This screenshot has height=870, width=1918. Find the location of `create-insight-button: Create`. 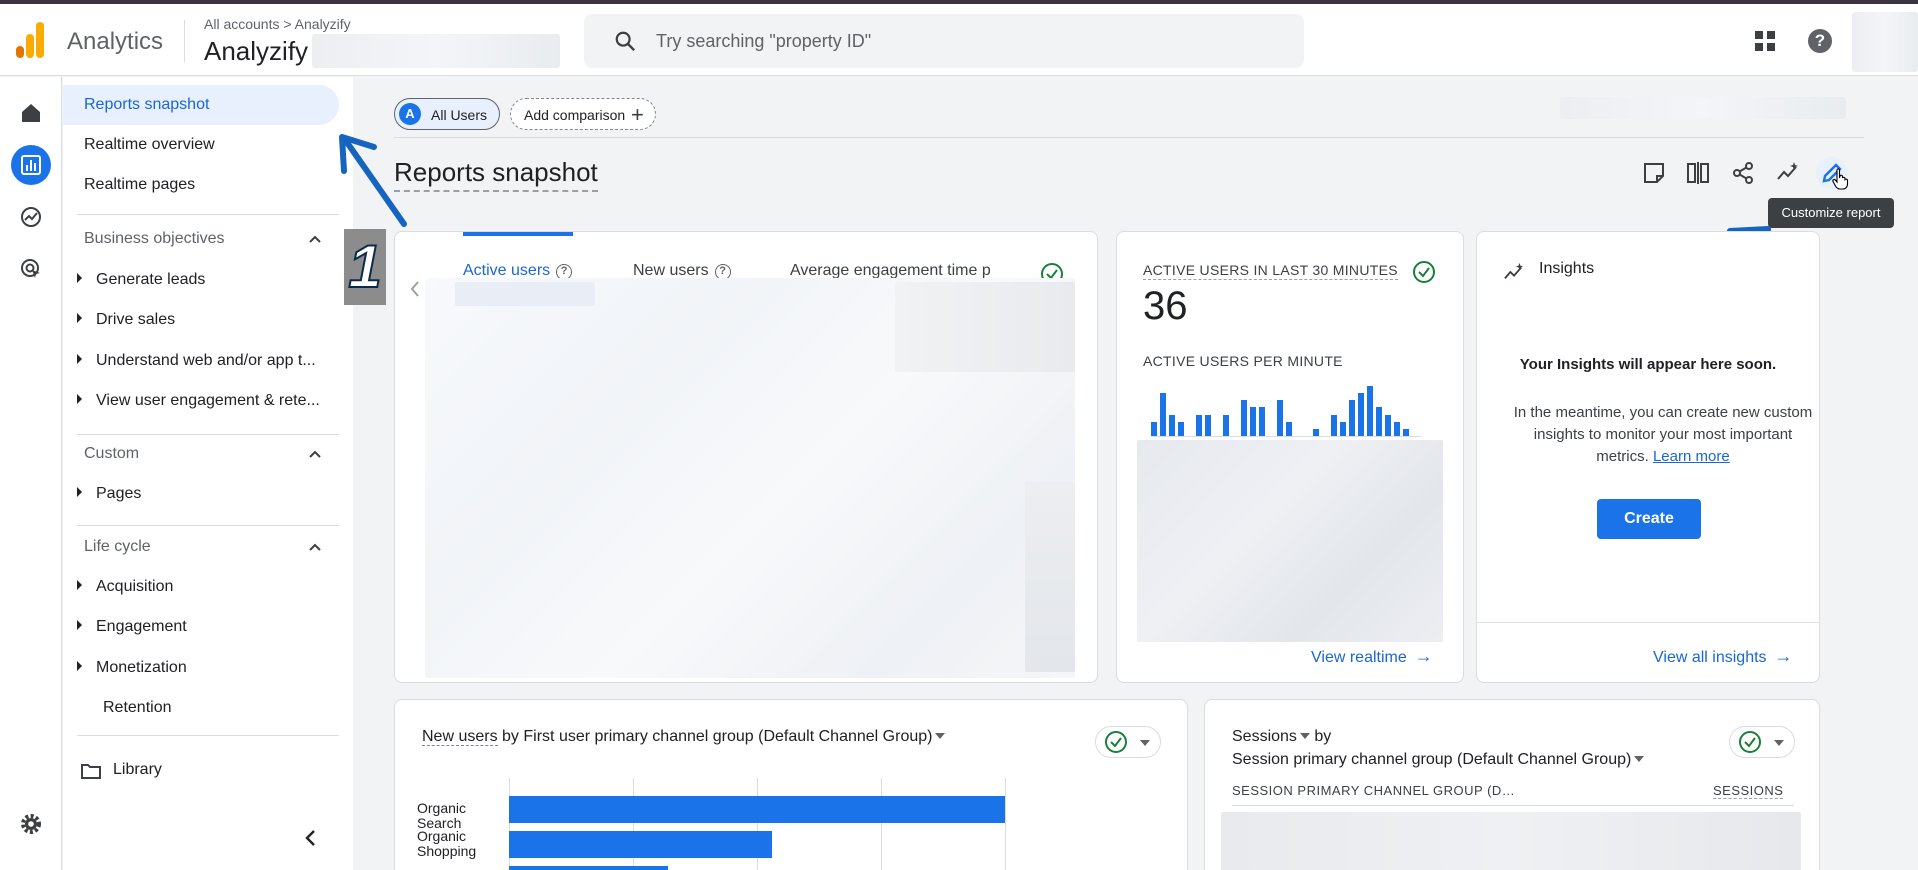

create-insight-button: Create is located at coordinates (1649, 519).